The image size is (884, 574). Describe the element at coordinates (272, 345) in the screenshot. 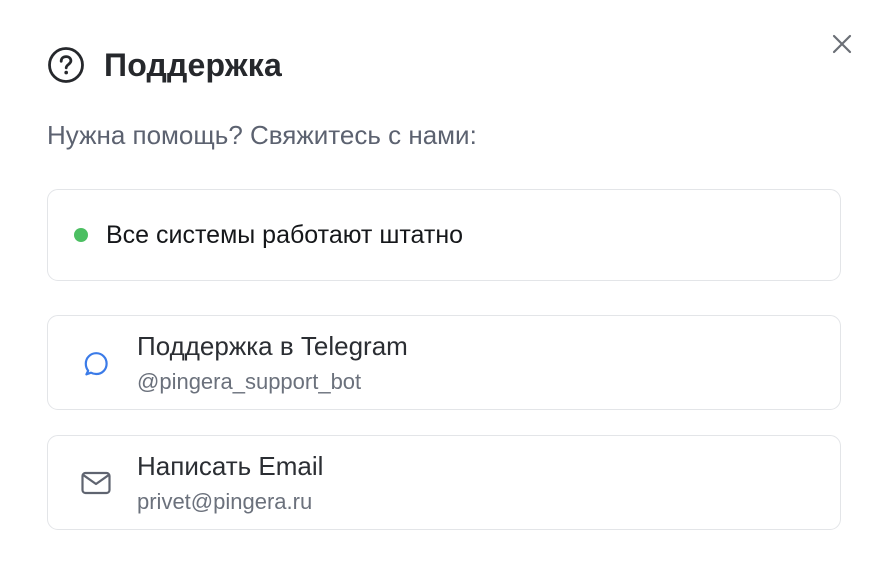

I see `telegram-title: Поддержка в Telegram` at that location.